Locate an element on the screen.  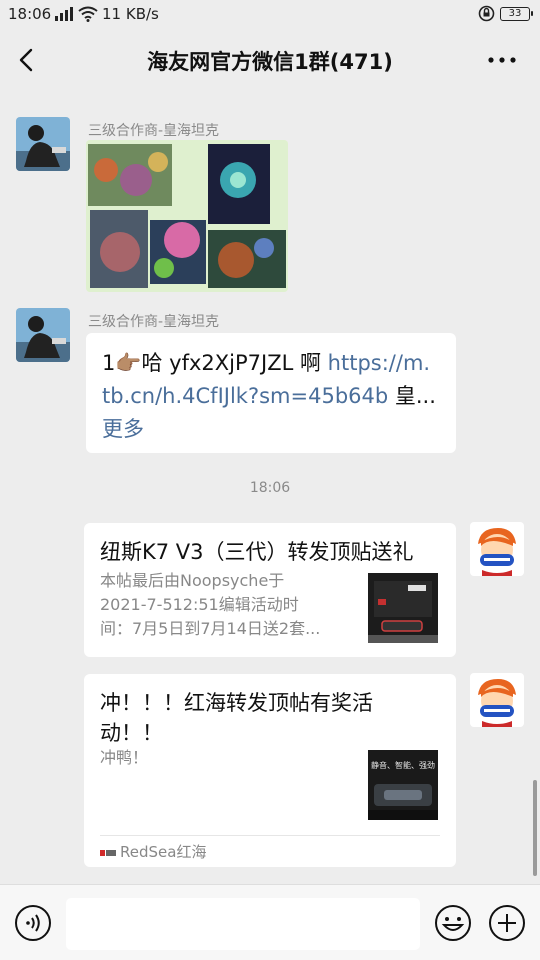
card-desc-line: 2021-7-512:51编辑活动时 is located at coordinates (199, 604).